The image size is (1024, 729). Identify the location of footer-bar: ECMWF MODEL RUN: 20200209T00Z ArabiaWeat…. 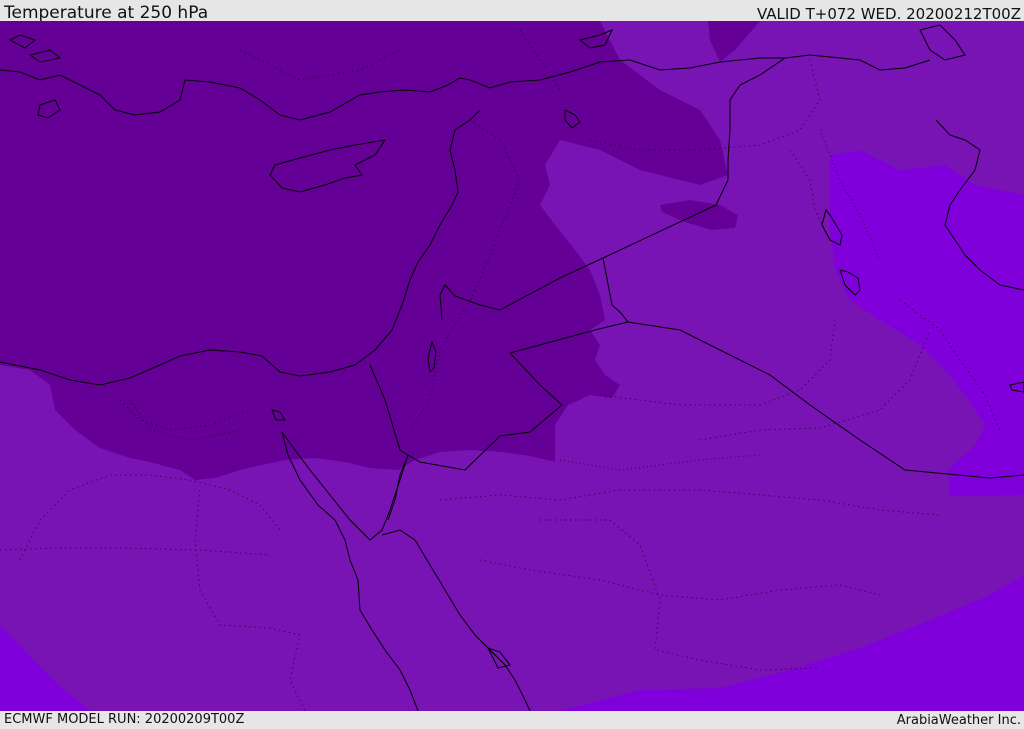
(512, 720).